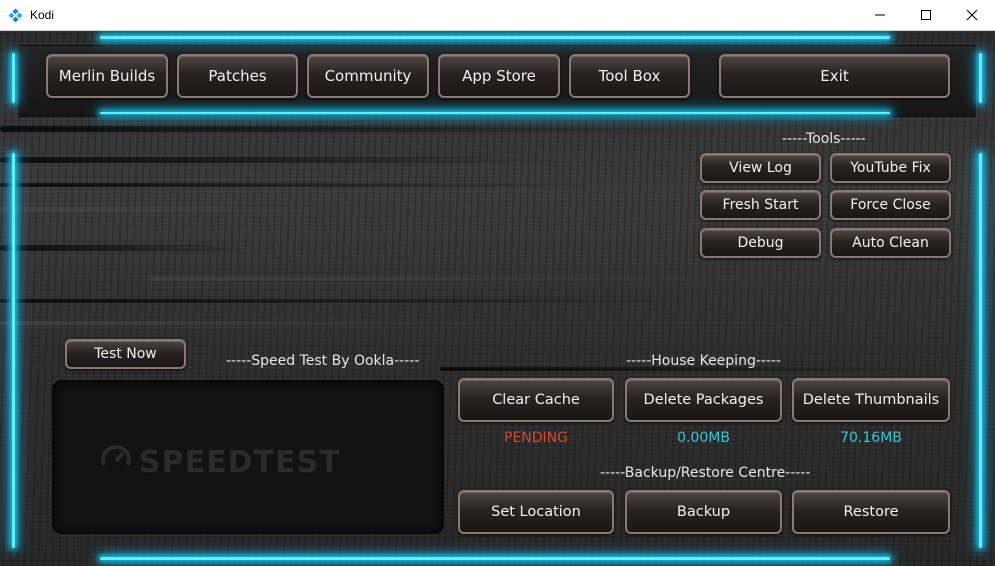 This screenshot has height=566, width=995. What do you see at coordinates (323, 361) in the screenshot?
I see `speed-test-section-title: -----Speed Test By Ookla-----` at bounding box center [323, 361].